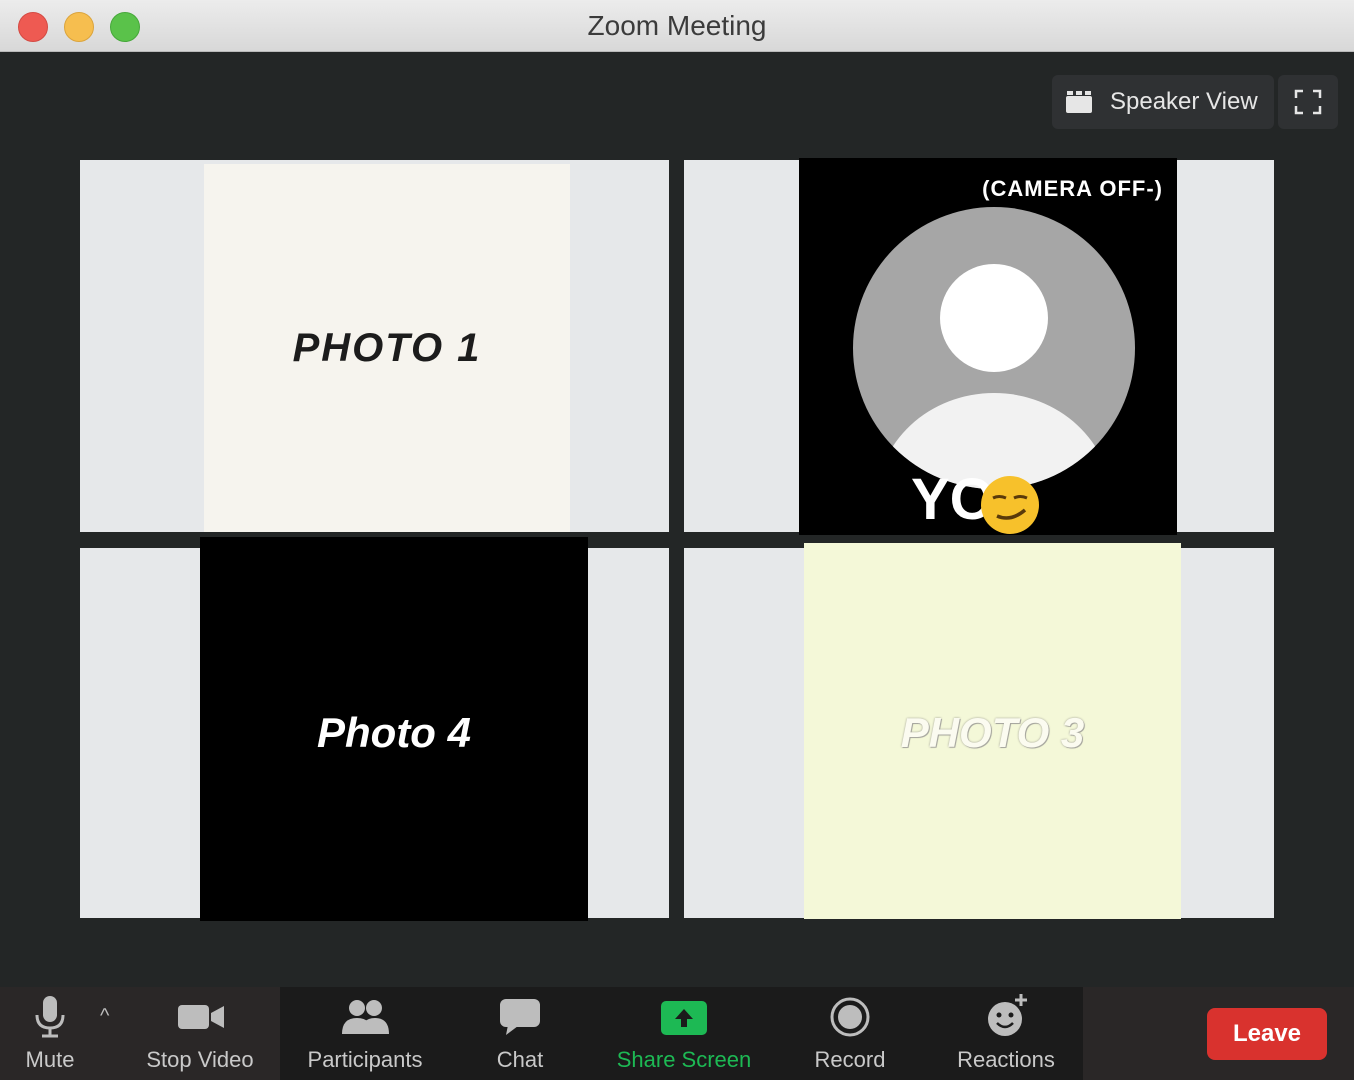 This screenshot has width=1354, height=1080. I want to click on reactions-button: Reactions, so click(1006, 1033).